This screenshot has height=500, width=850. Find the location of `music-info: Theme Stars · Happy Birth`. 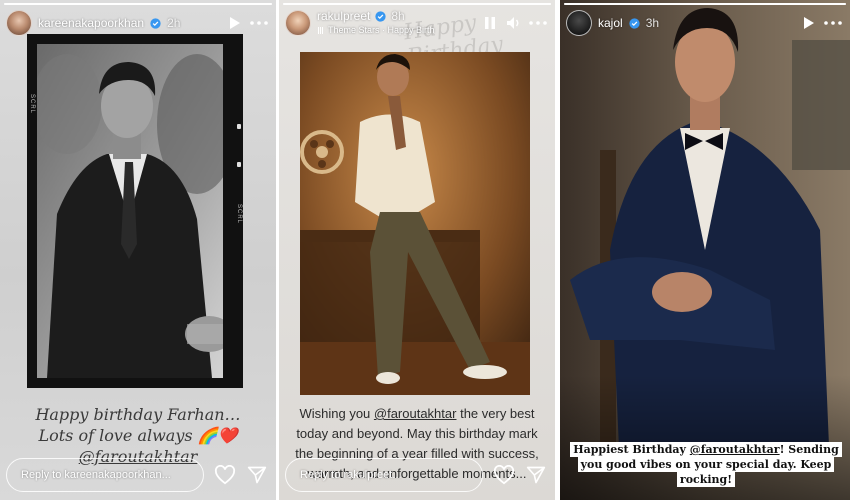

music-info: Theme Stars · Happy Birth is located at coordinates (376, 30).